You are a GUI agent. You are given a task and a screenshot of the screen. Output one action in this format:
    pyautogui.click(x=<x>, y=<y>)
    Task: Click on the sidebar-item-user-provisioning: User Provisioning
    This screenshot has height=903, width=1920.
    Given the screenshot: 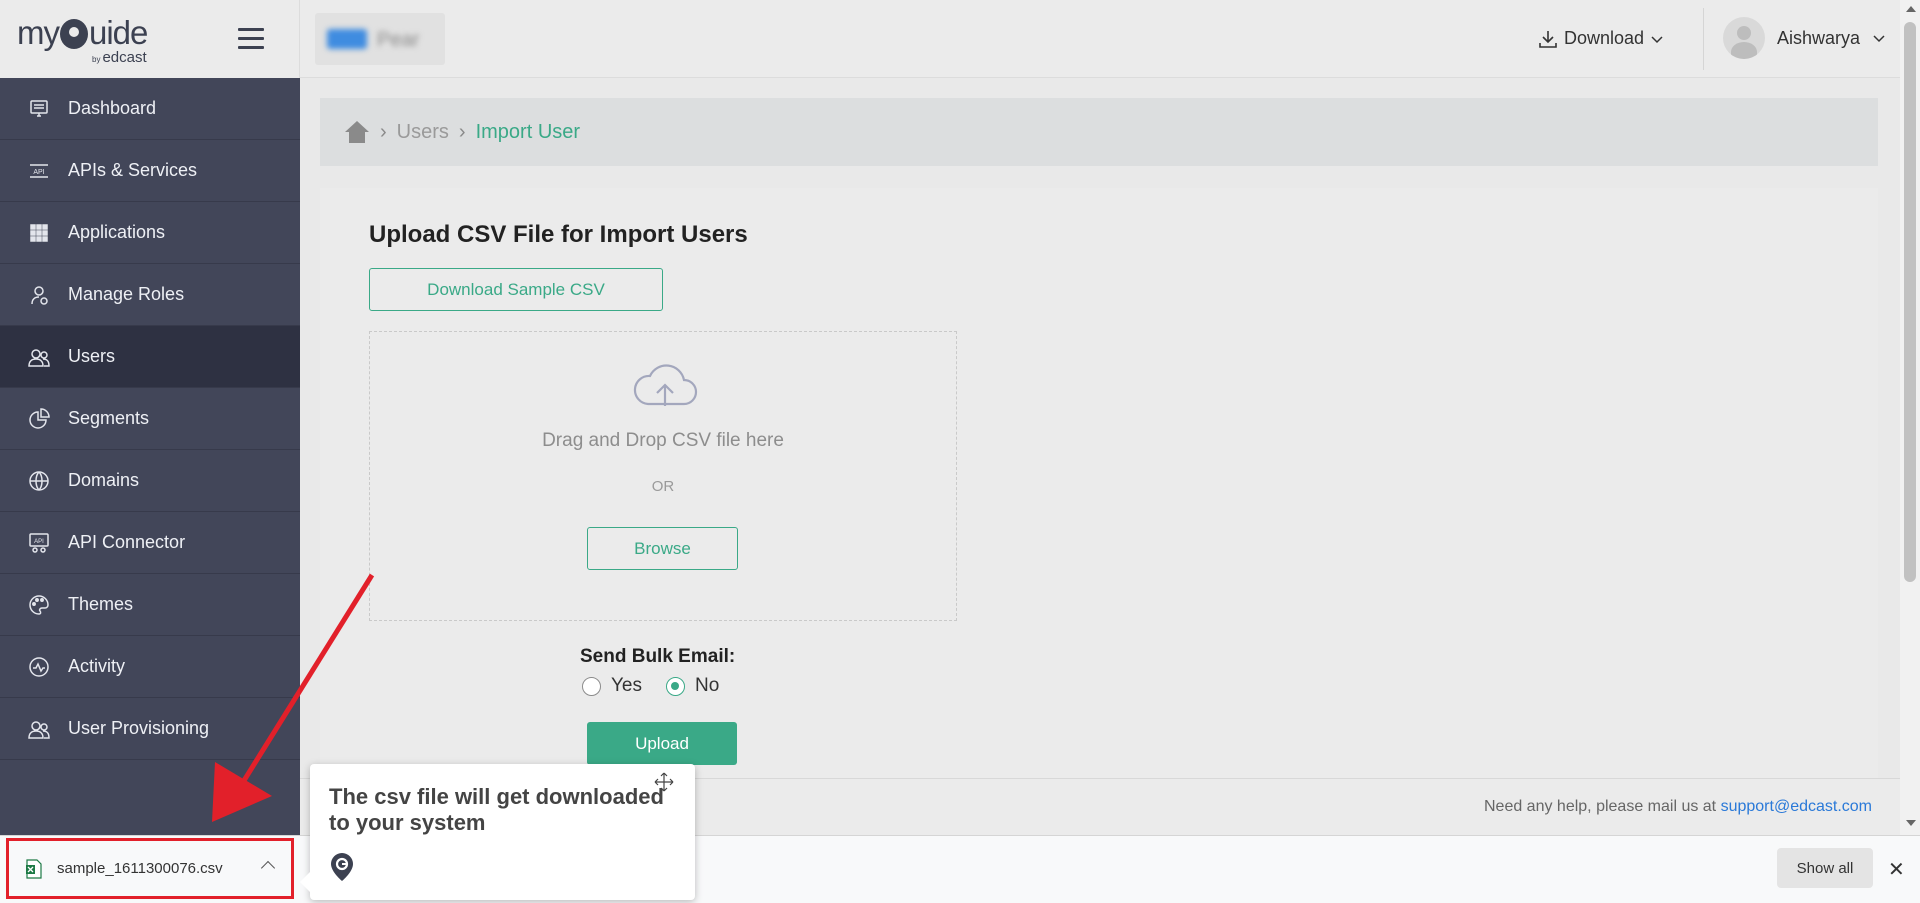 What is the action you would take?
    pyautogui.click(x=150, y=729)
    